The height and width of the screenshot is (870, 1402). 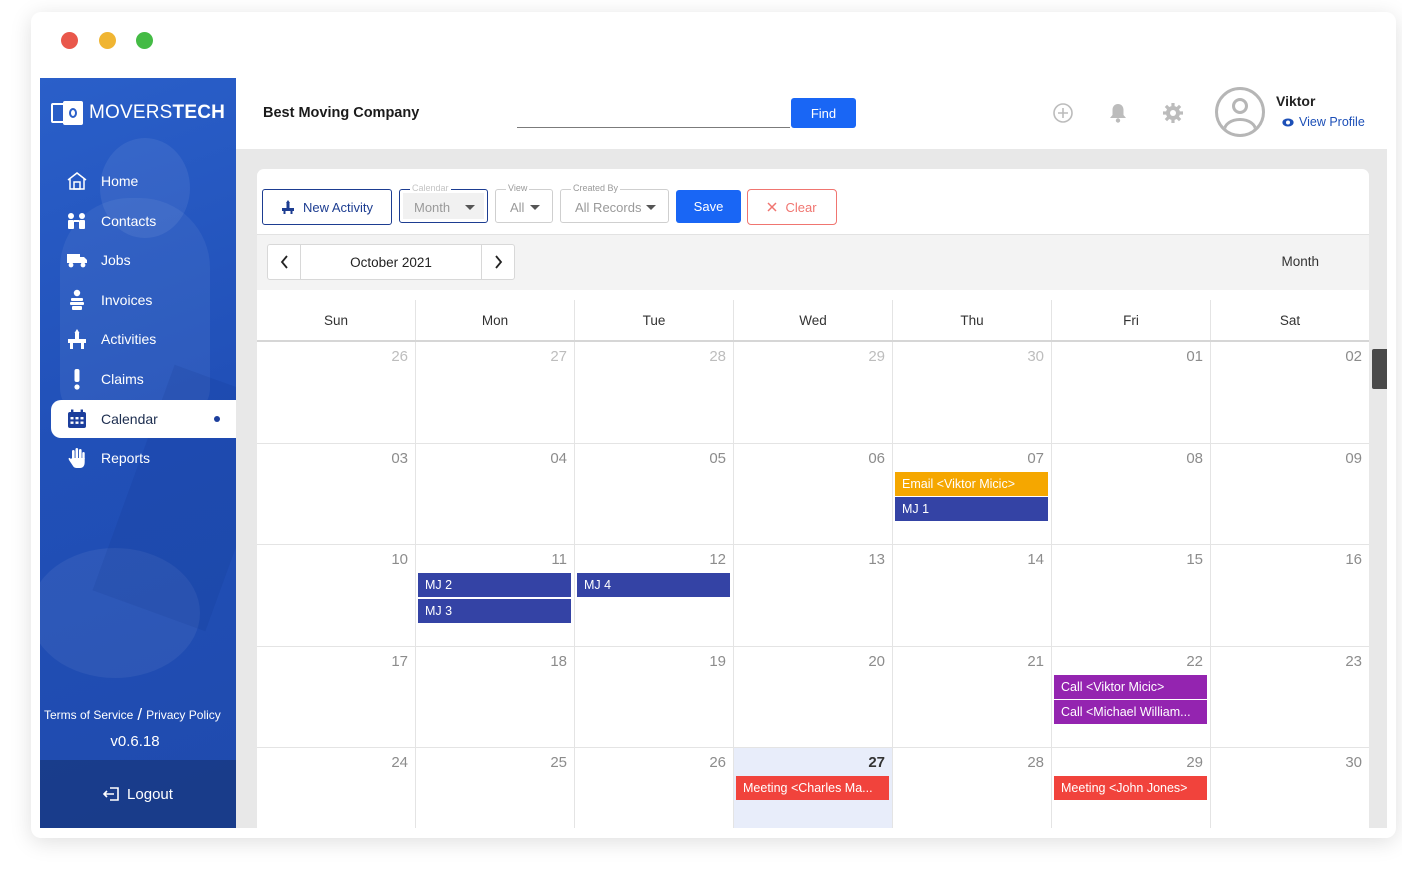 What do you see at coordinates (1379, 369) in the screenshot?
I see `scrollbar-thumb` at bounding box center [1379, 369].